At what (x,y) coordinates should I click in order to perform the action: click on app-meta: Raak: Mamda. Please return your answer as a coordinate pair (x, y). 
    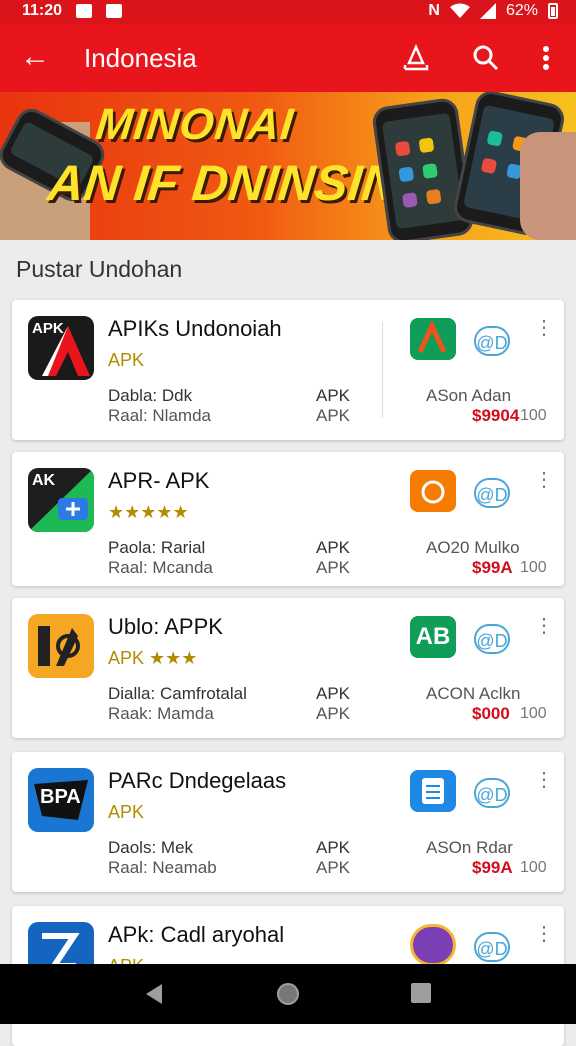
    Looking at the image, I should click on (161, 713).